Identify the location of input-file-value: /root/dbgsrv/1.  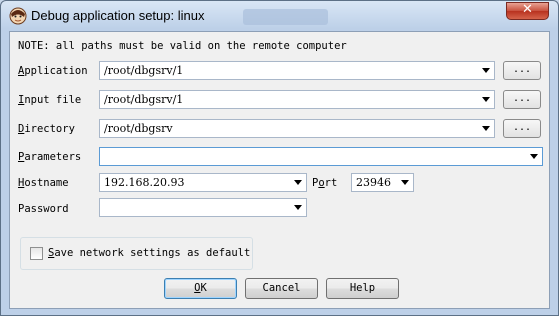
(144, 99).